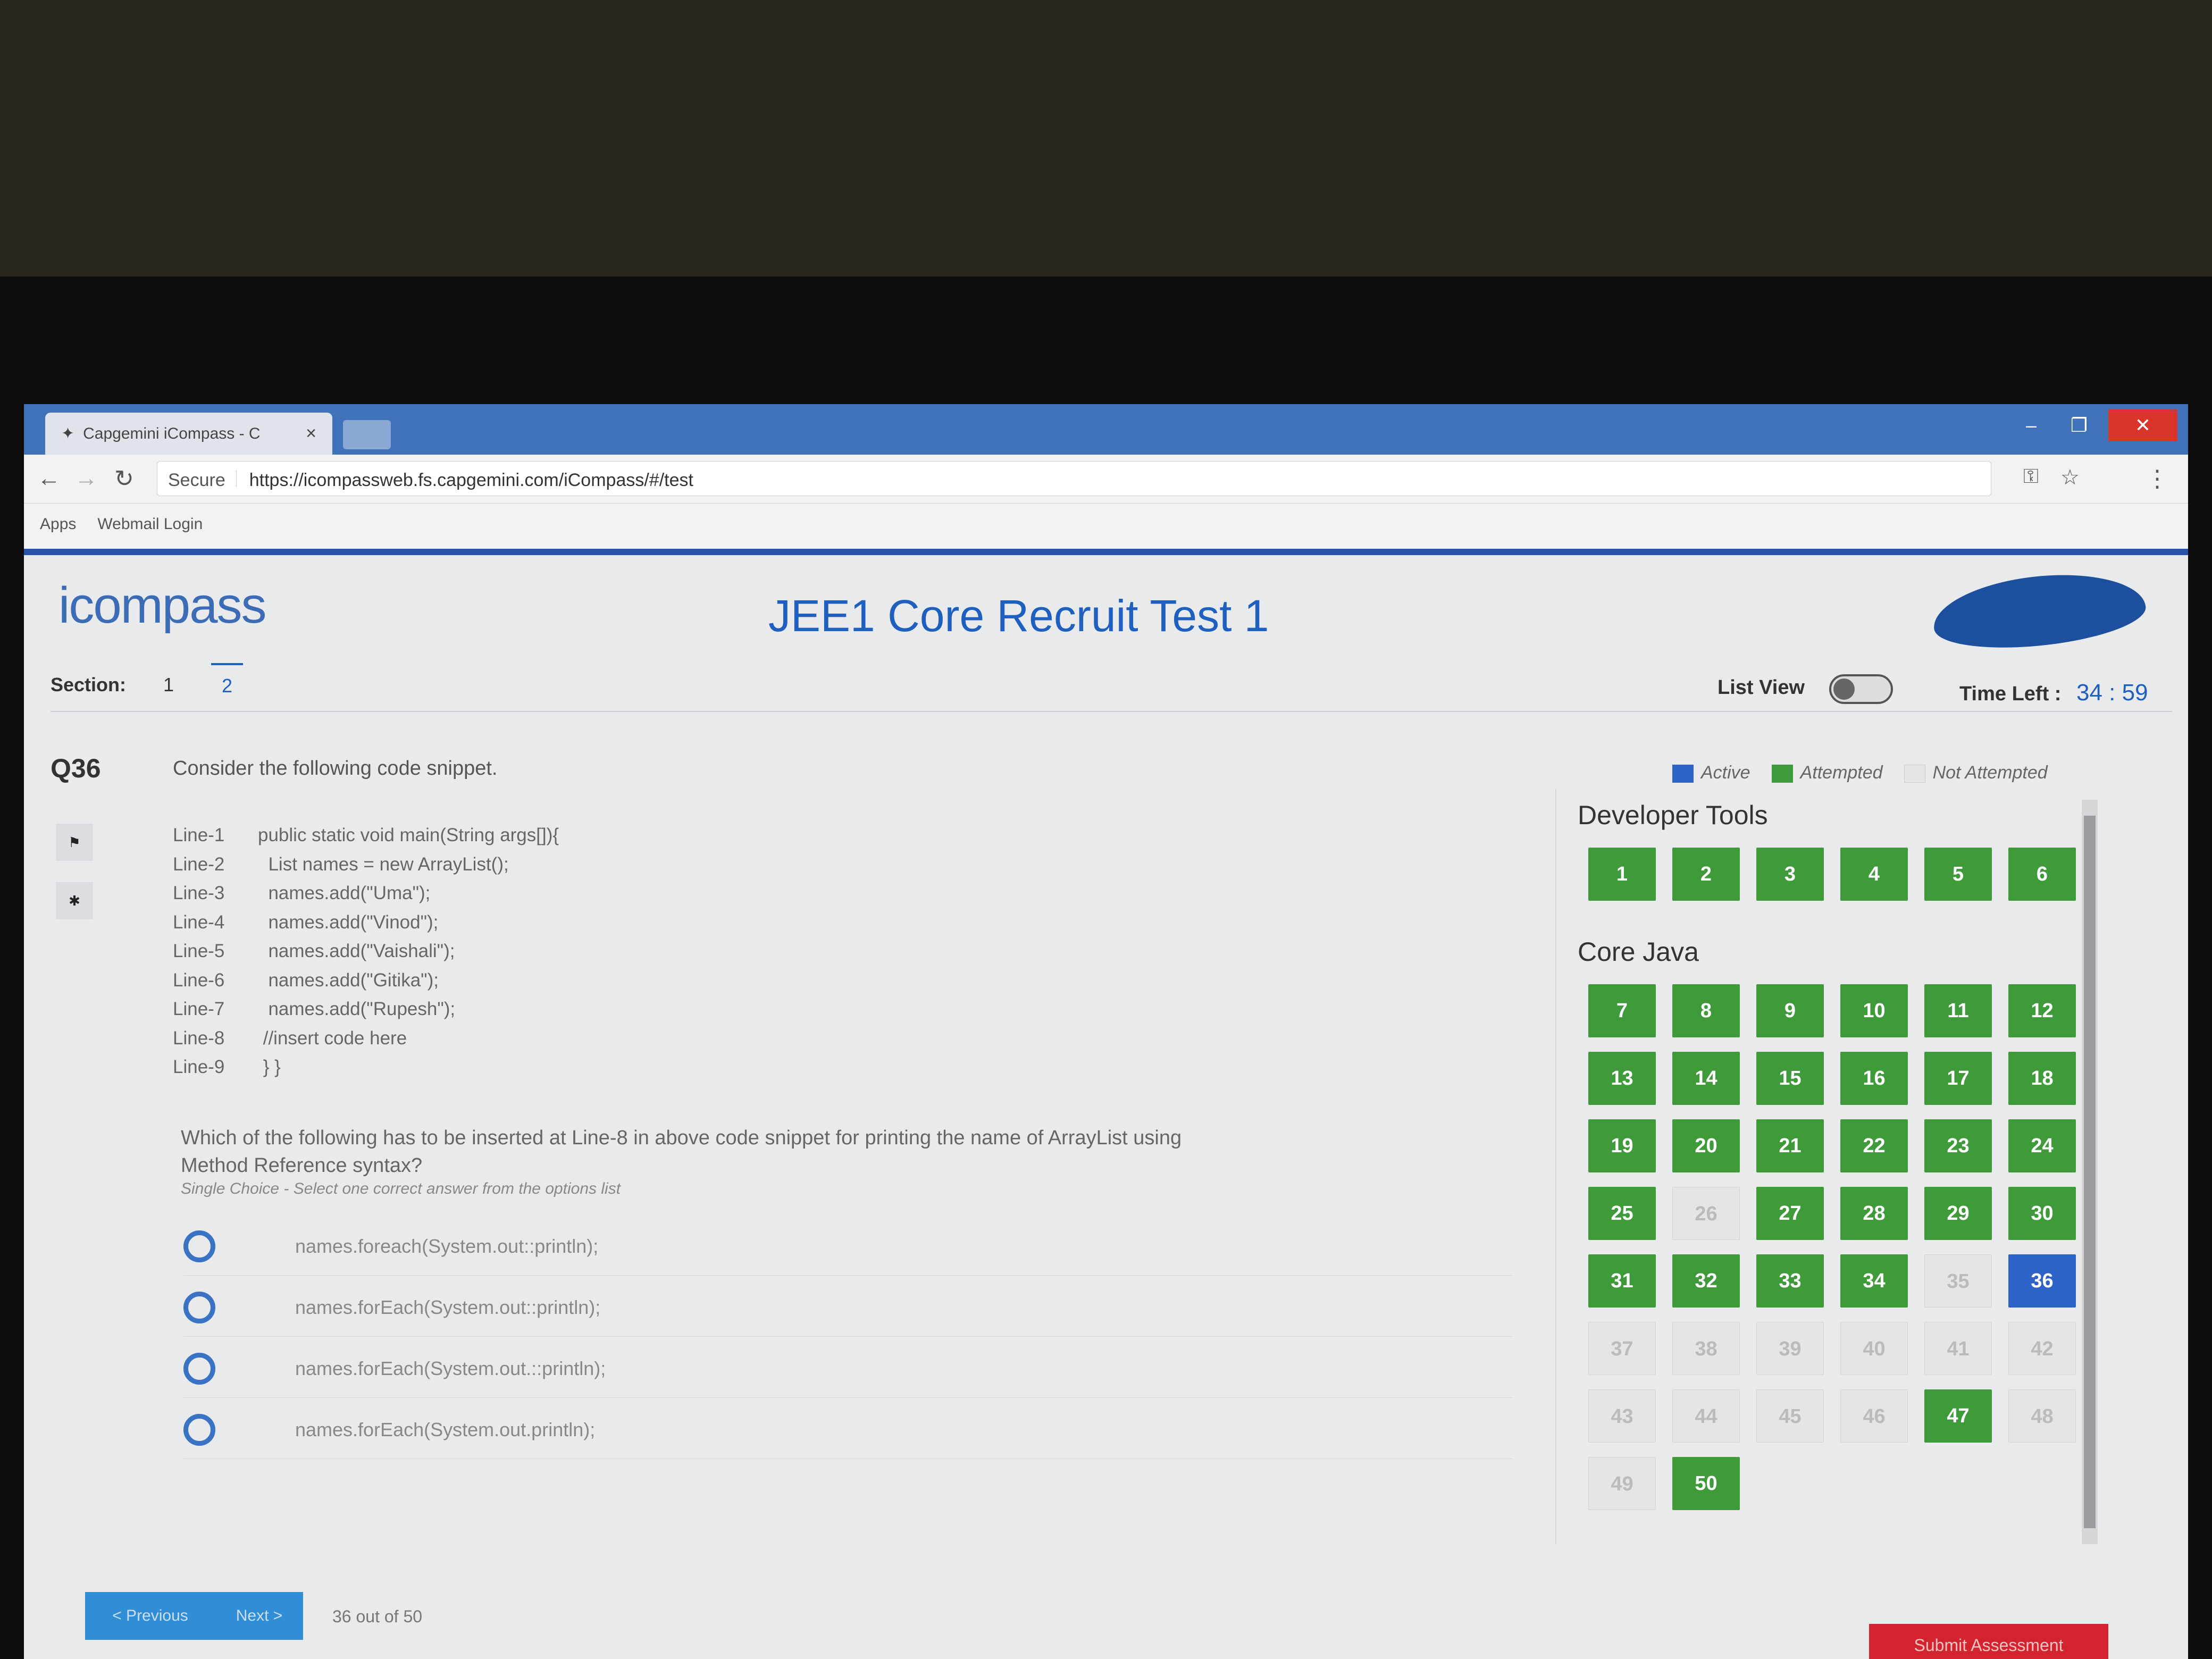 This screenshot has width=2212, height=1659. Describe the element at coordinates (1874, 1281) in the screenshot. I see `question-tile-34: 34` at that location.